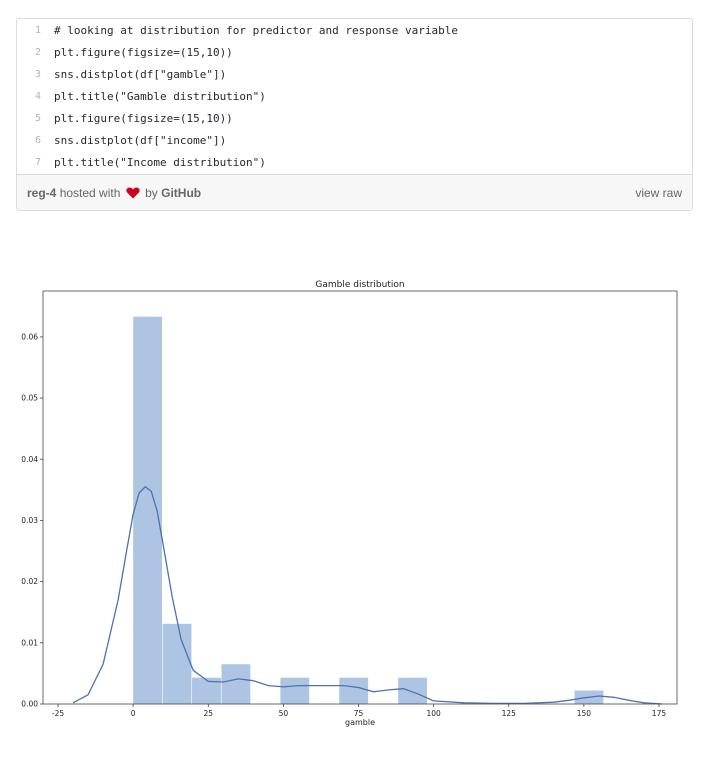 The height and width of the screenshot is (758, 717). What do you see at coordinates (354, 142) in the screenshot?
I see `code-line: 6 sns.distplot(df["income"])` at bounding box center [354, 142].